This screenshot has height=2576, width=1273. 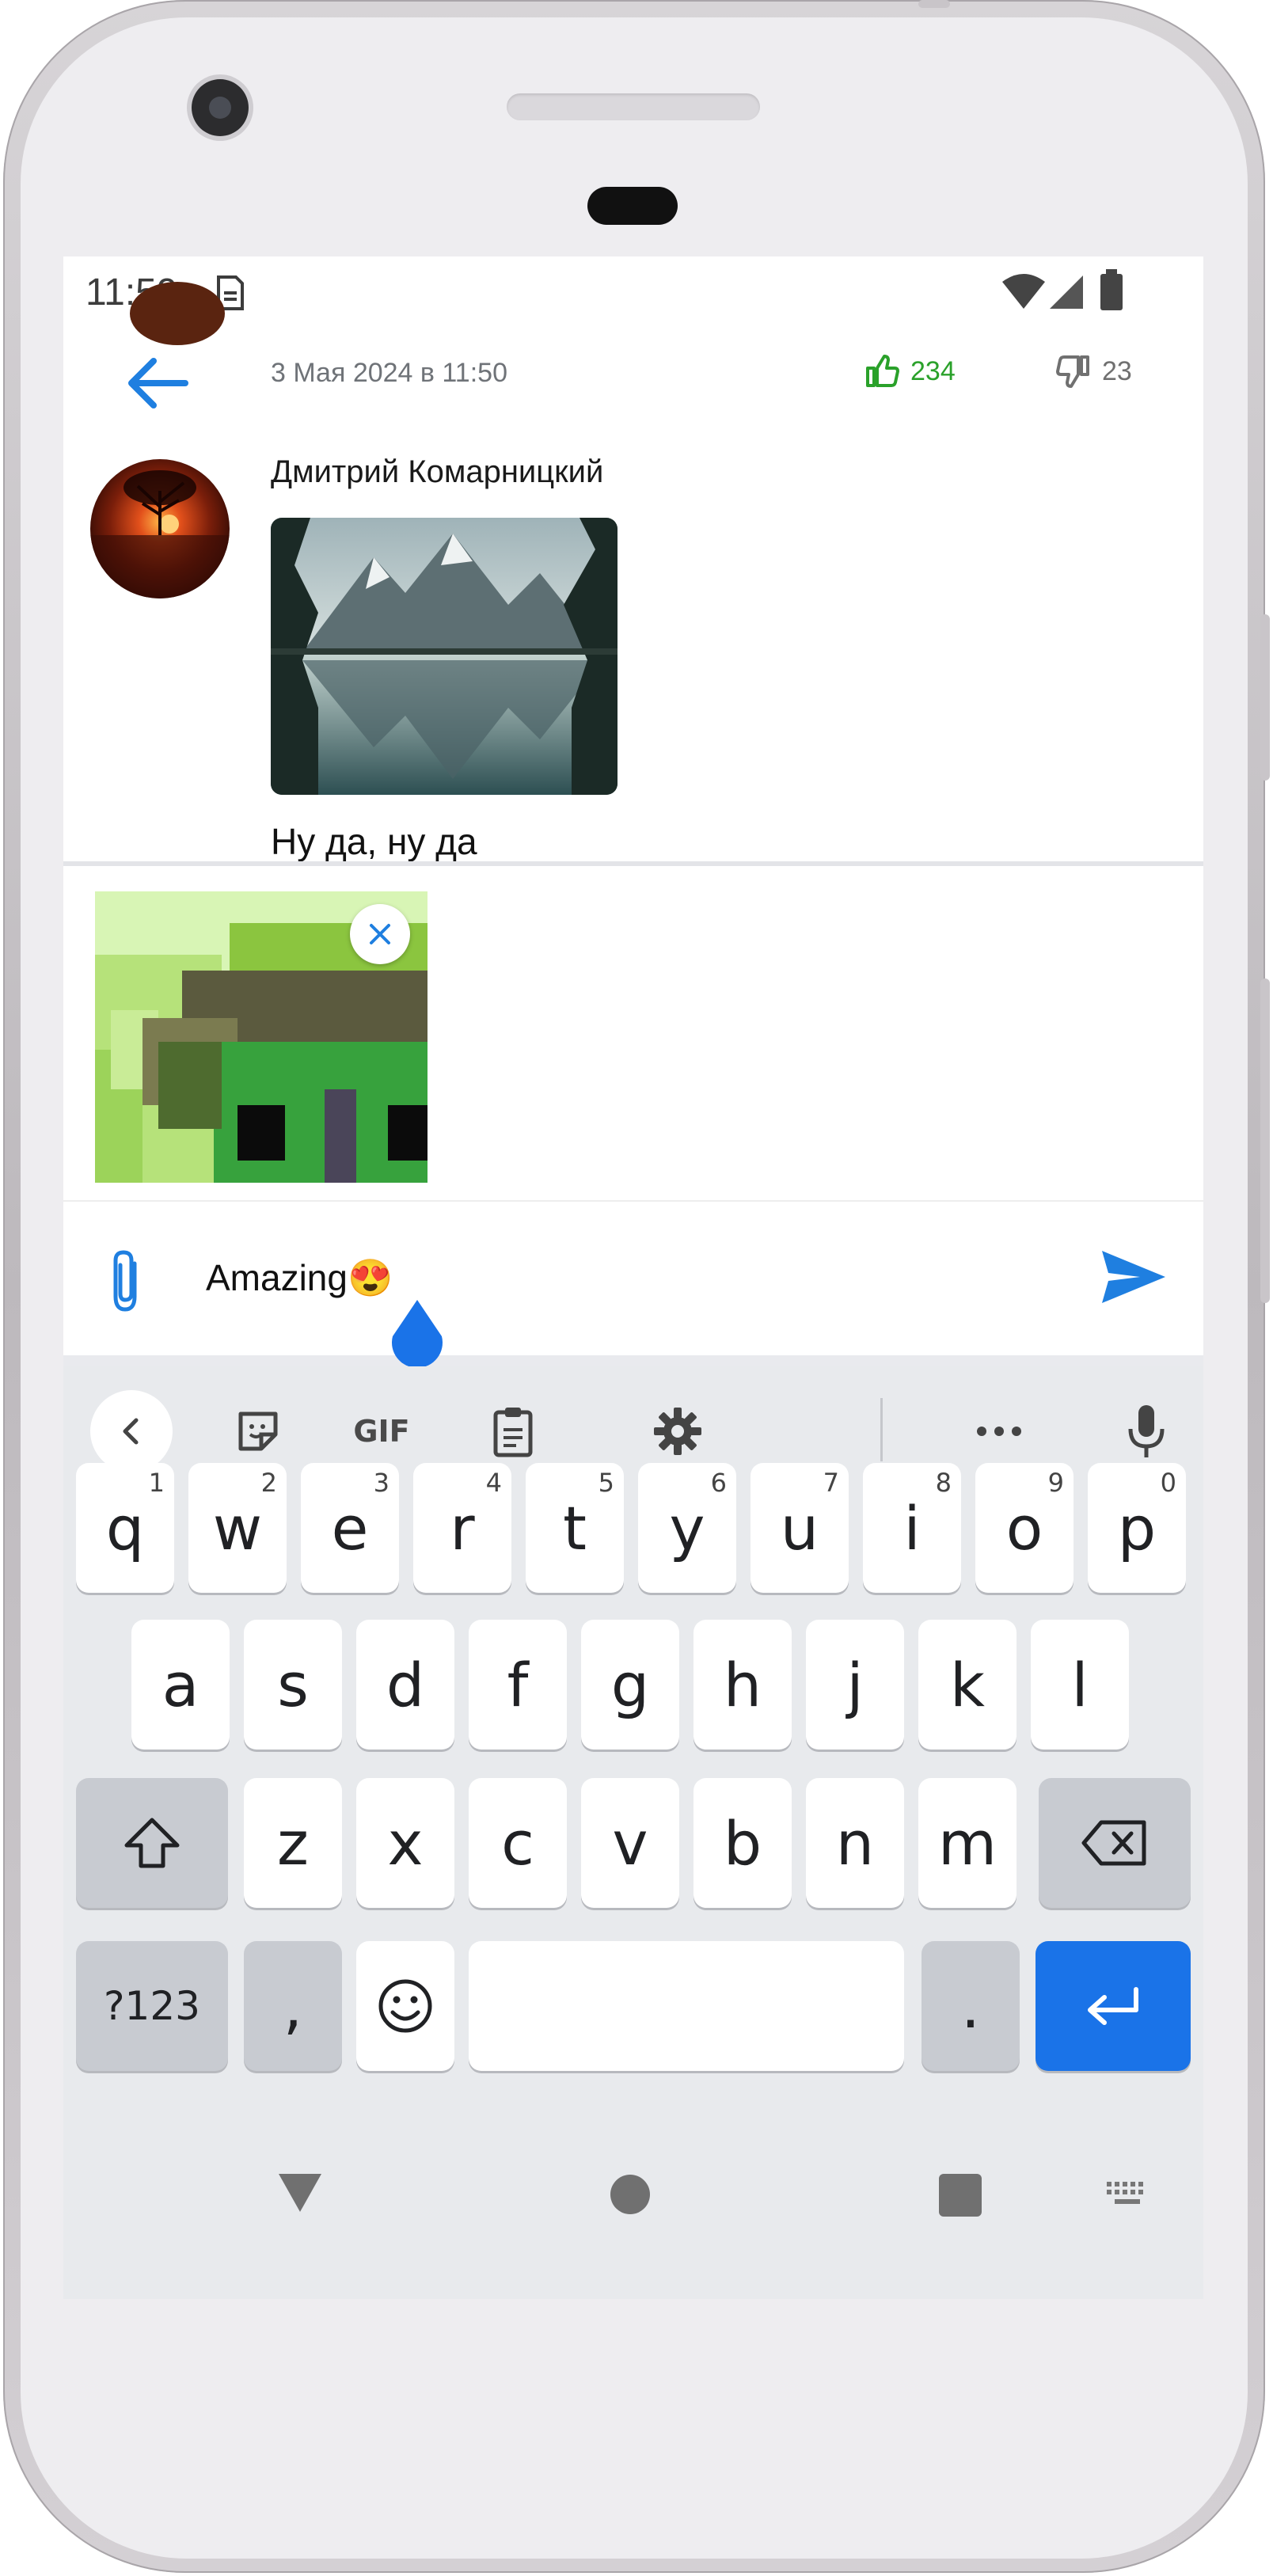 What do you see at coordinates (1127, 2194) in the screenshot?
I see `keyboard-switch-icon` at bounding box center [1127, 2194].